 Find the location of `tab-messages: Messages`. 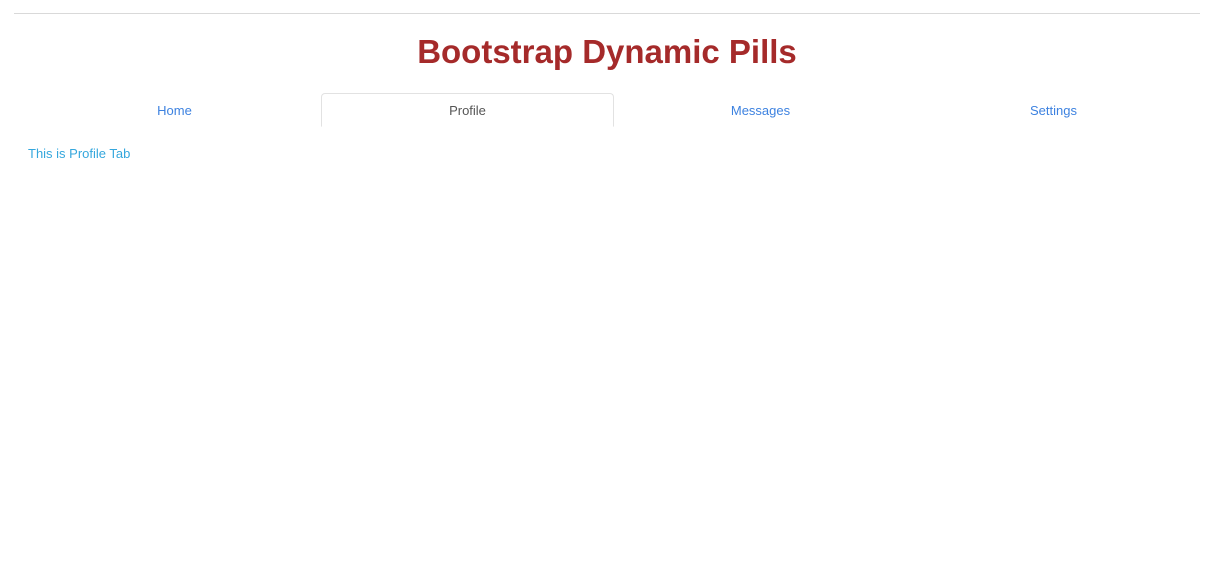

tab-messages: Messages is located at coordinates (760, 110).